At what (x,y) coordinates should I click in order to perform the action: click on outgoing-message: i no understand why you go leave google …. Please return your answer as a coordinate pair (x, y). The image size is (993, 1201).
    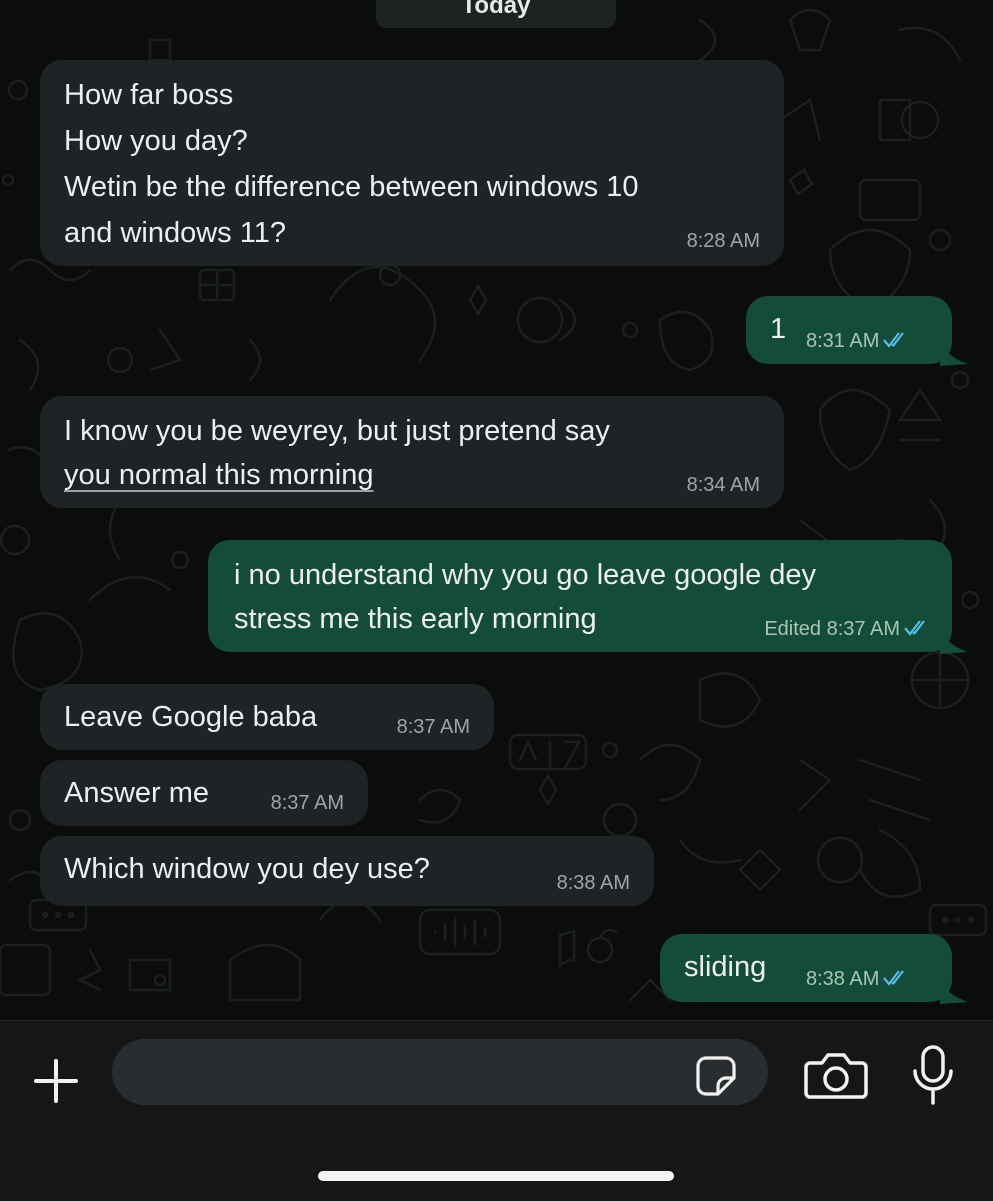
    Looking at the image, I should click on (580, 596).